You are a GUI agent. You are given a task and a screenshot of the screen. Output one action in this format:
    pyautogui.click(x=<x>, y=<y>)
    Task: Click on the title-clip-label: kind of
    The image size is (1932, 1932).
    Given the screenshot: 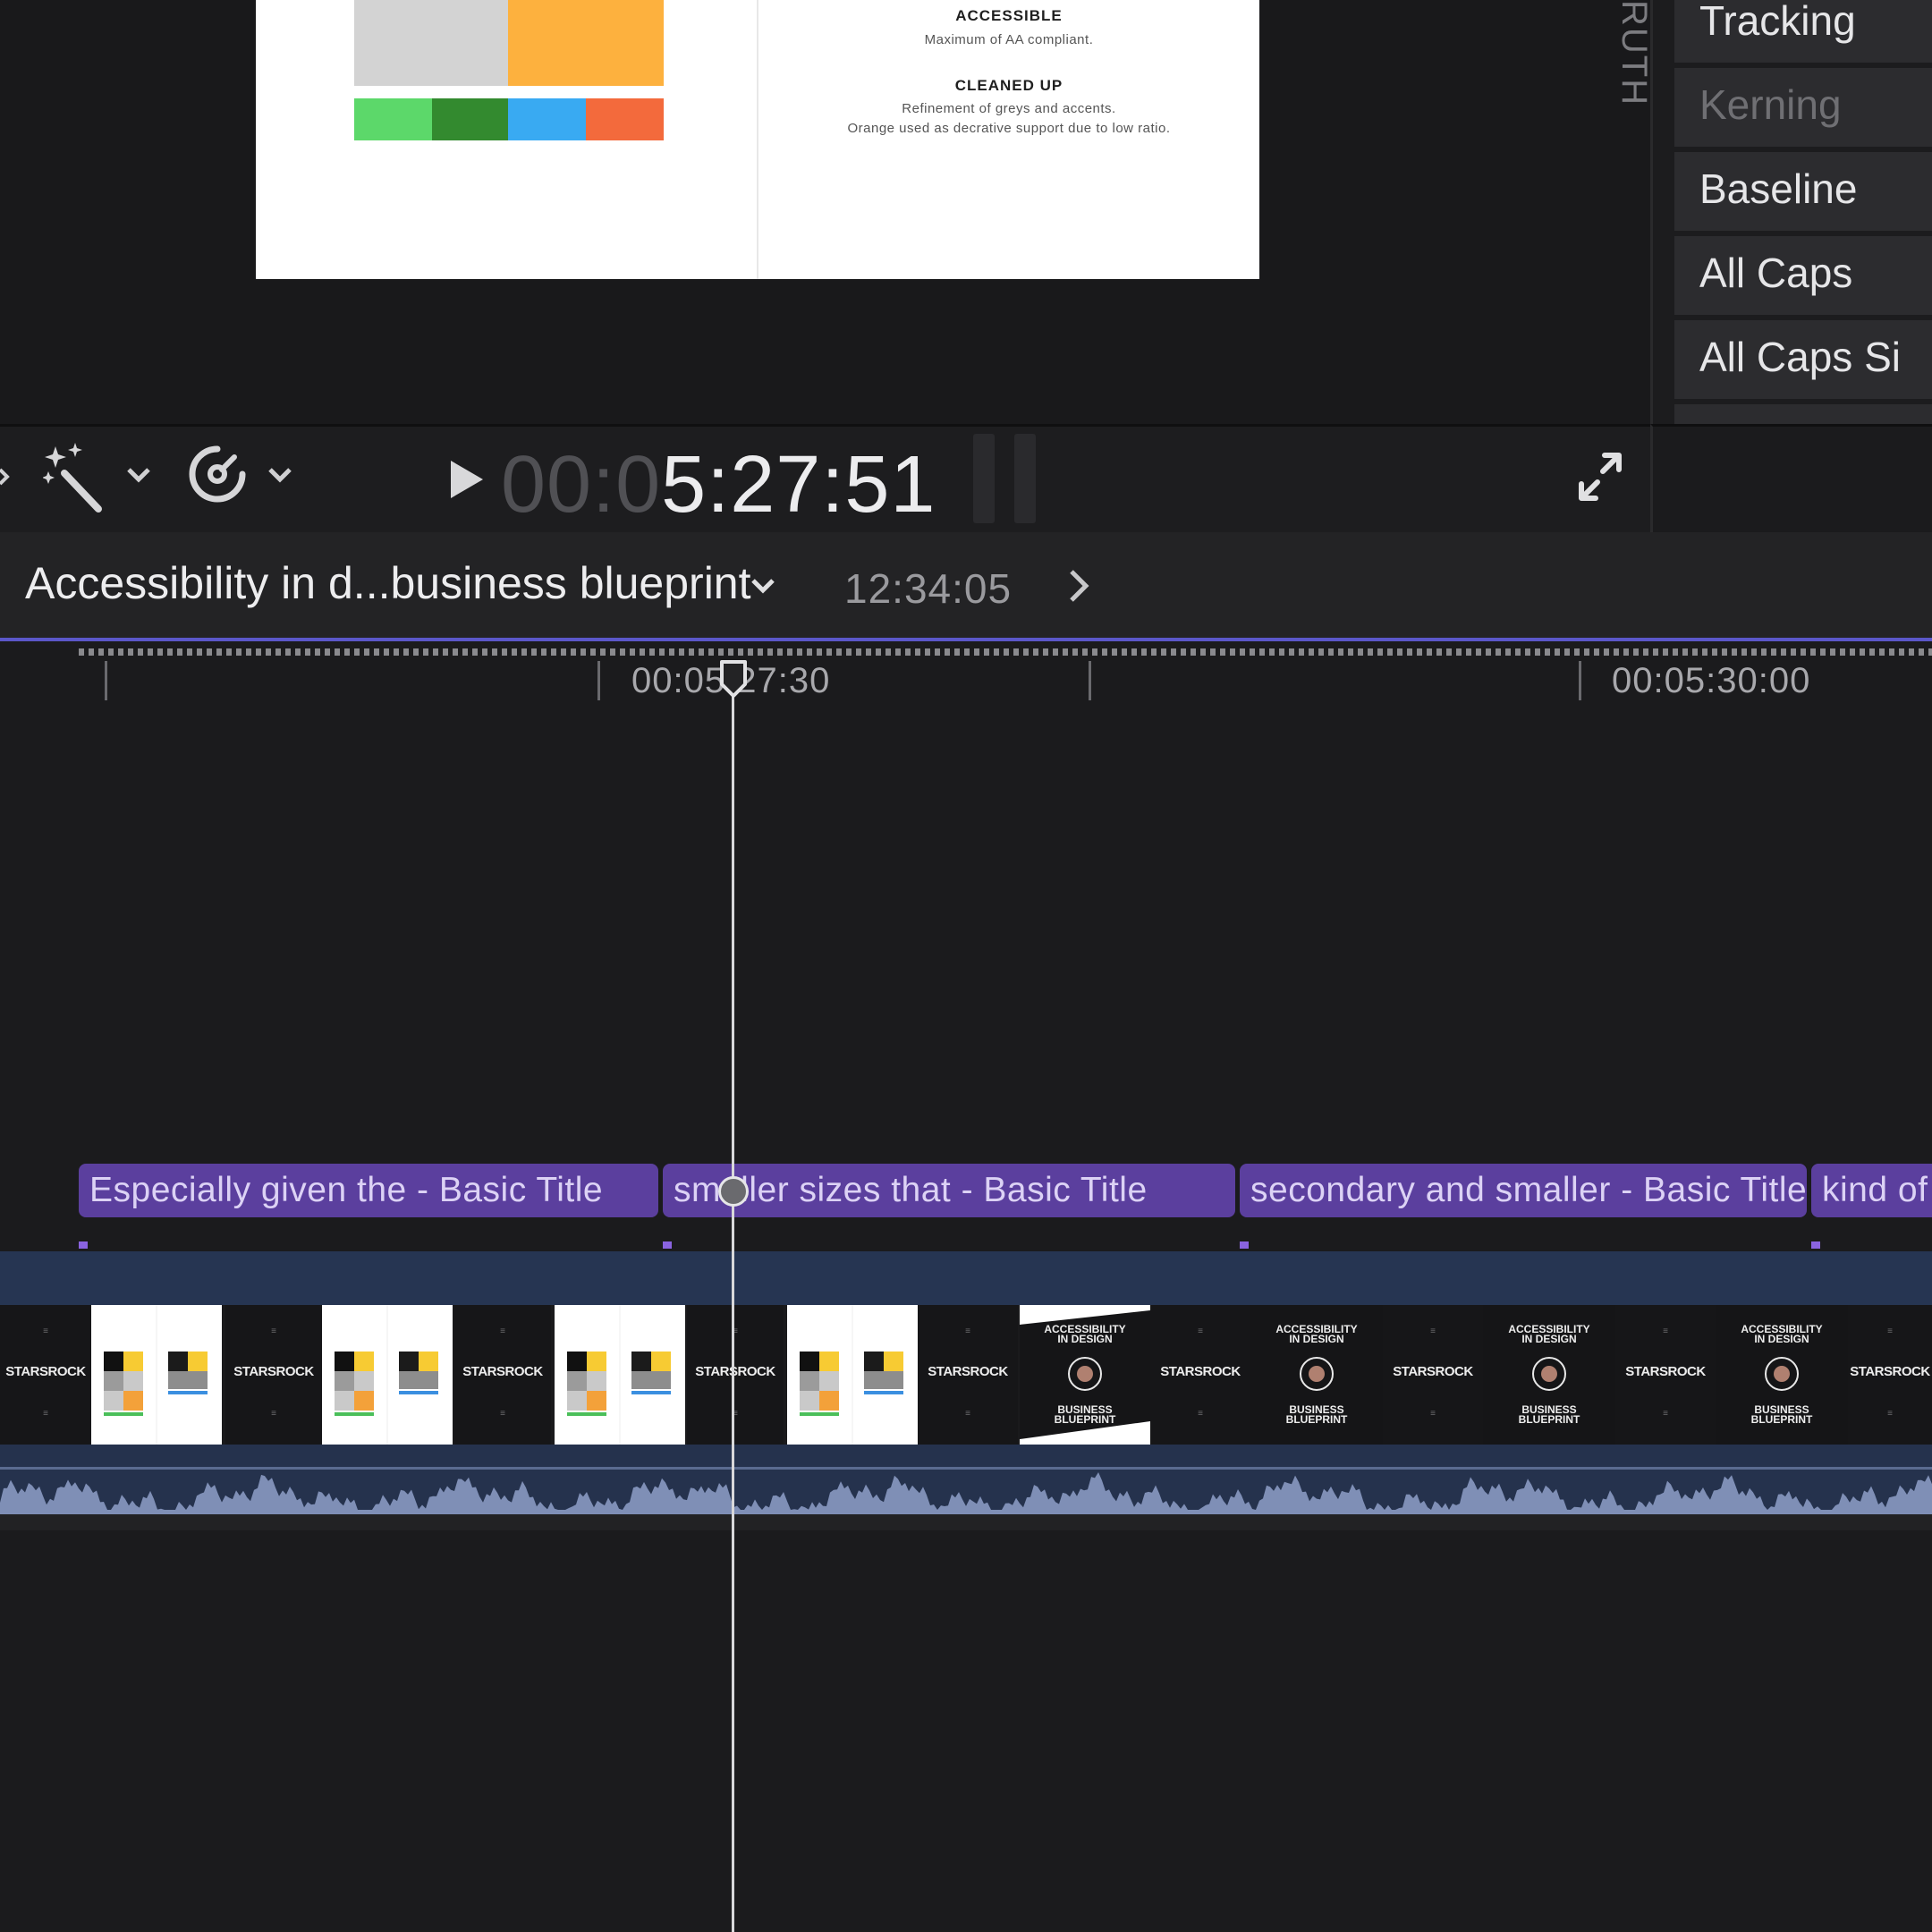 What is the action you would take?
    pyautogui.click(x=1875, y=1190)
    